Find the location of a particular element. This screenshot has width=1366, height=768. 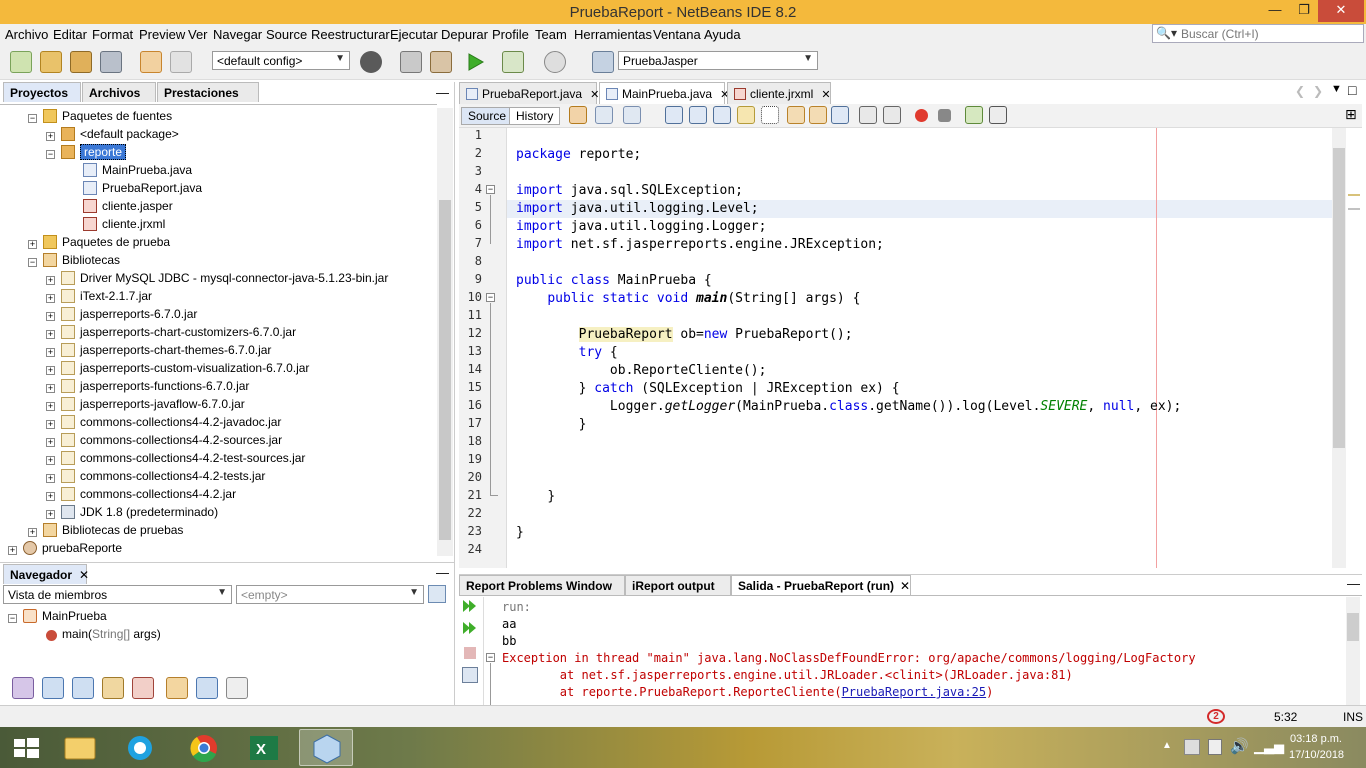

navigator-class: − MainPrueba is located at coordinates (57, 616).